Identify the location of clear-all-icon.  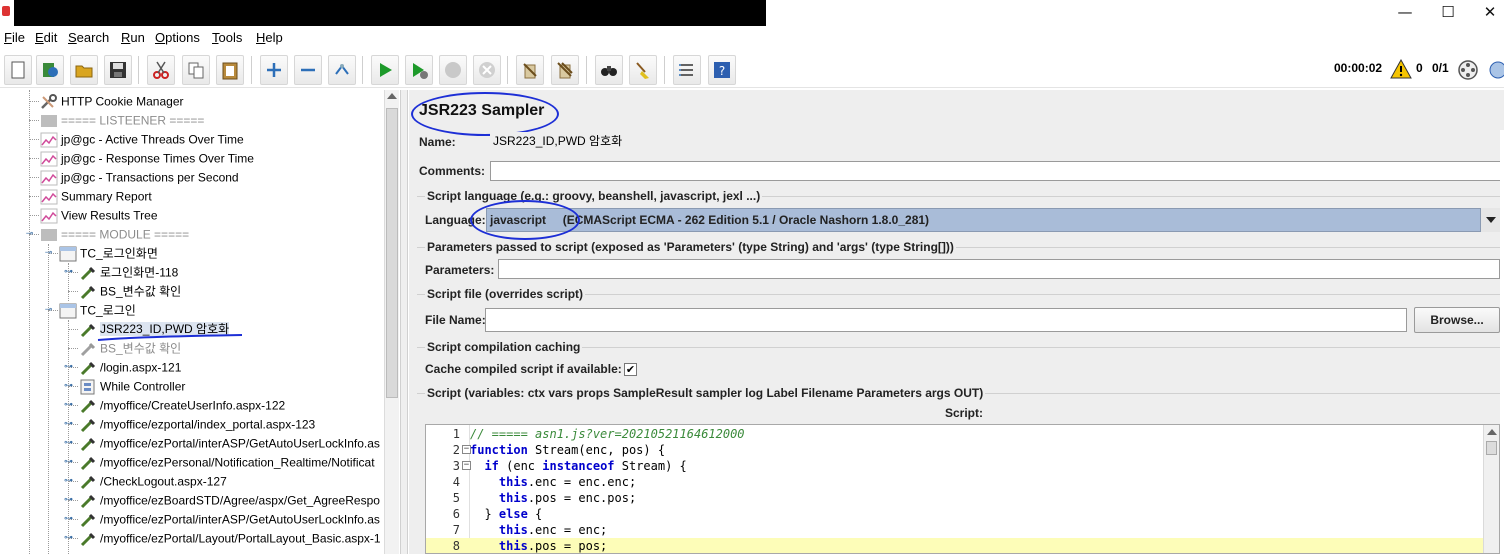
(565, 70).